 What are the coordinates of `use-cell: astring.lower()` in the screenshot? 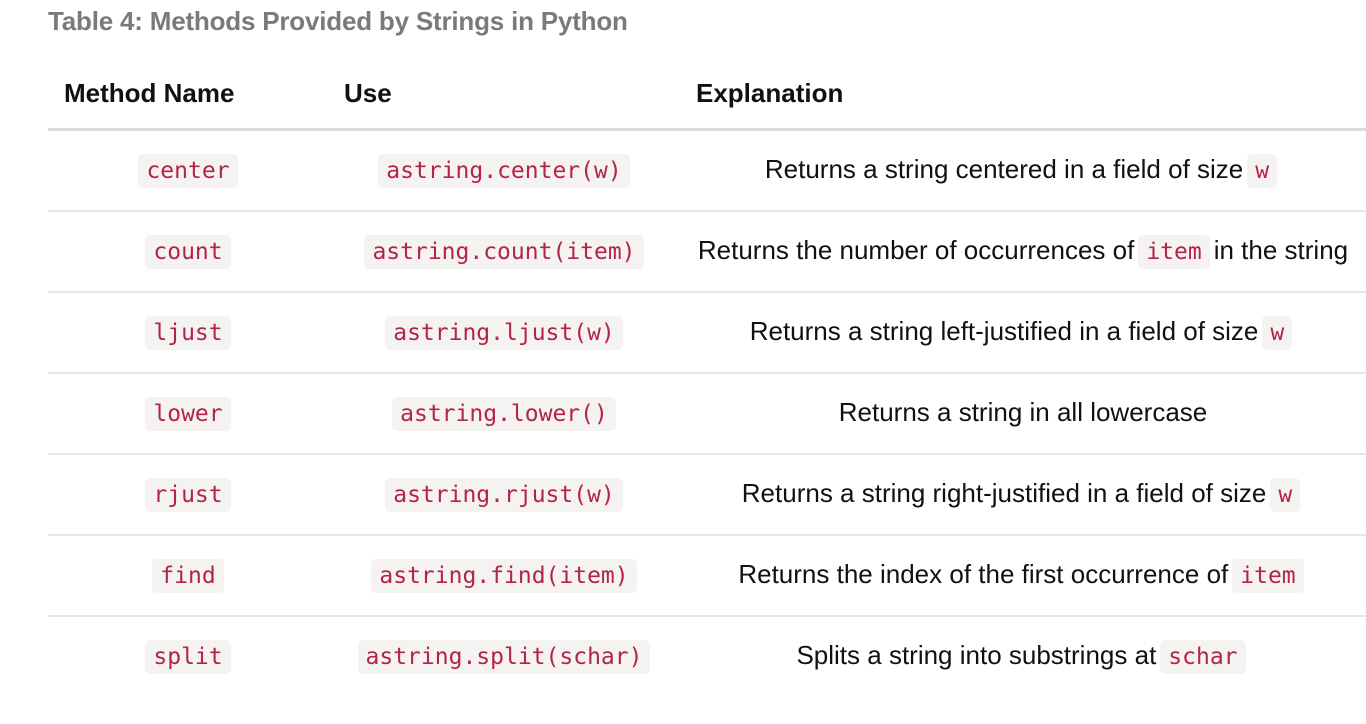 It's located at (504, 414).